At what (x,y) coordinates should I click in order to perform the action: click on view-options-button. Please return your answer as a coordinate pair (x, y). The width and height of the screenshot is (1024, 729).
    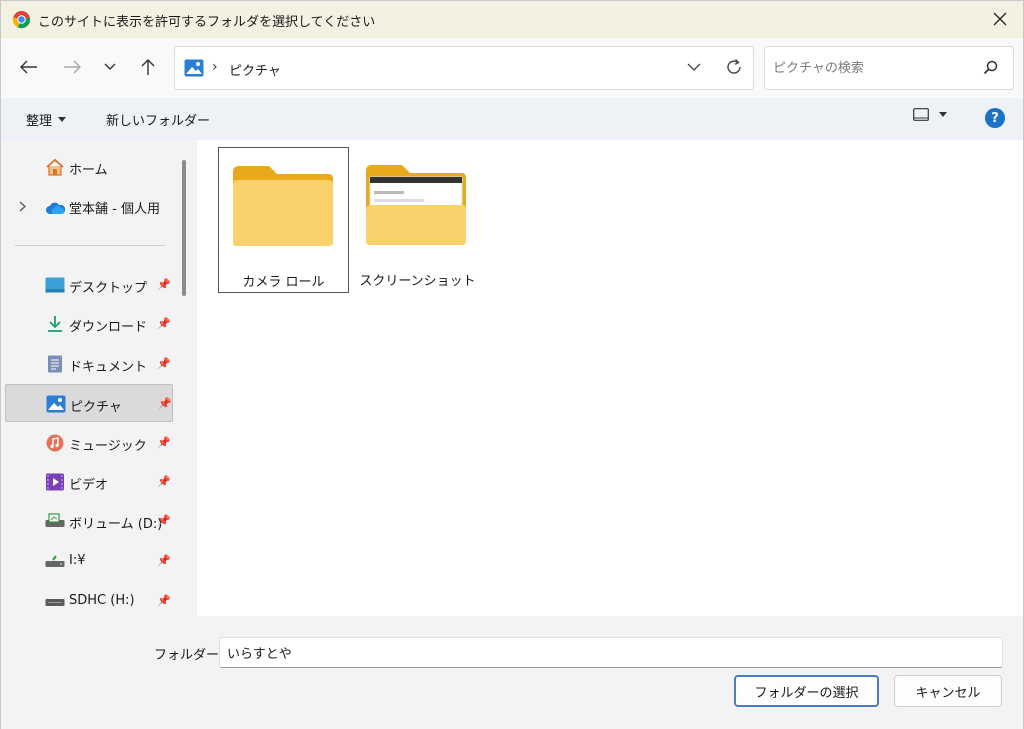
    Looking at the image, I should click on (930, 114).